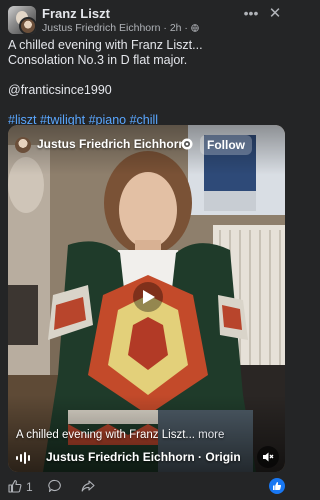 Image resolution: width=320 pixels, height=500 pixels. What do you see at coordinates (98, 60) in the screenshot?
I see `caption-line-2: Consolation No.3 in D flat major.` at bounding box center [98, 60].